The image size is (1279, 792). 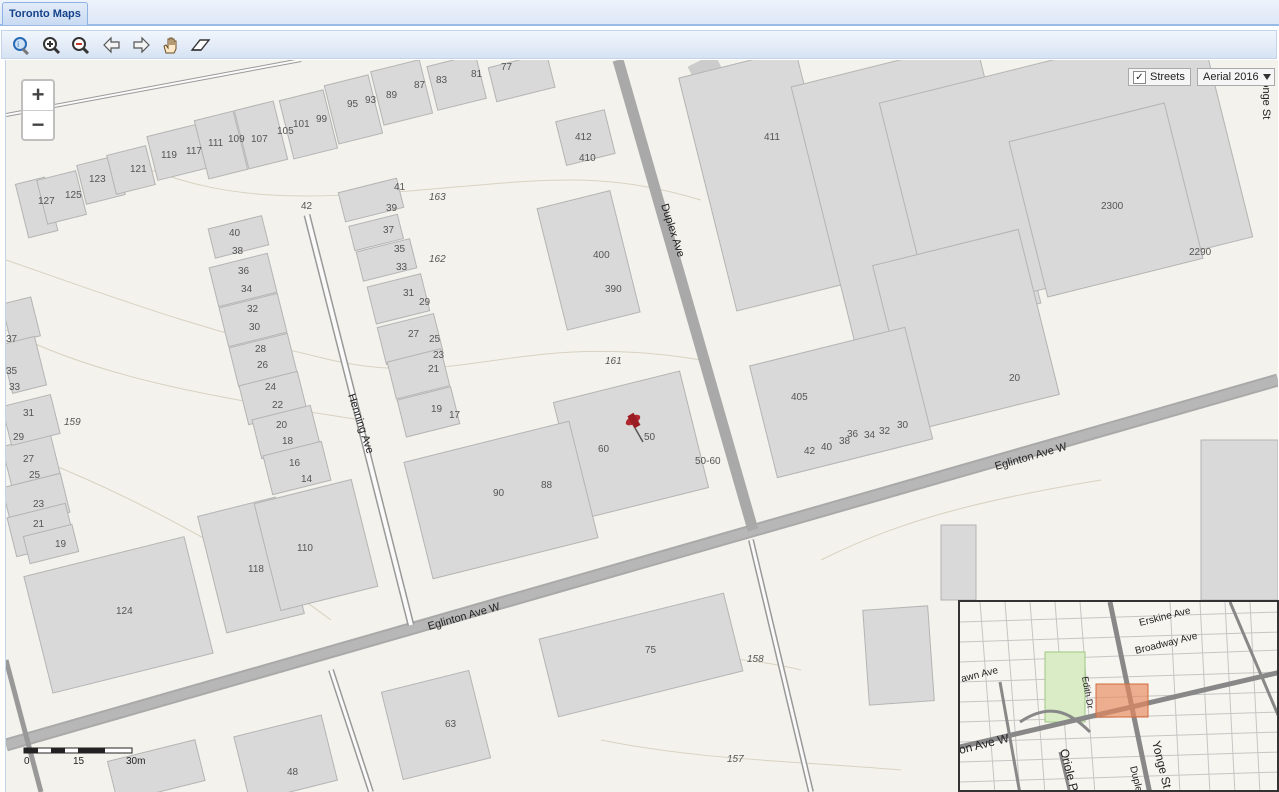 I want to click on address-label: 87, so click(x=420, y=85).